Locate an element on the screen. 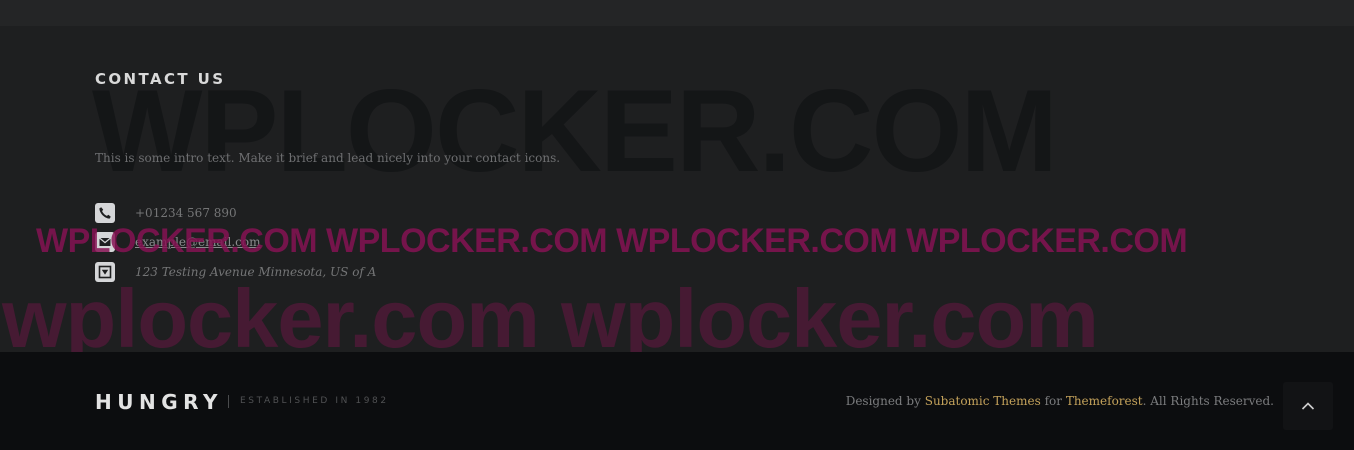  map-marker-icon is located at coordinates (105, 272).